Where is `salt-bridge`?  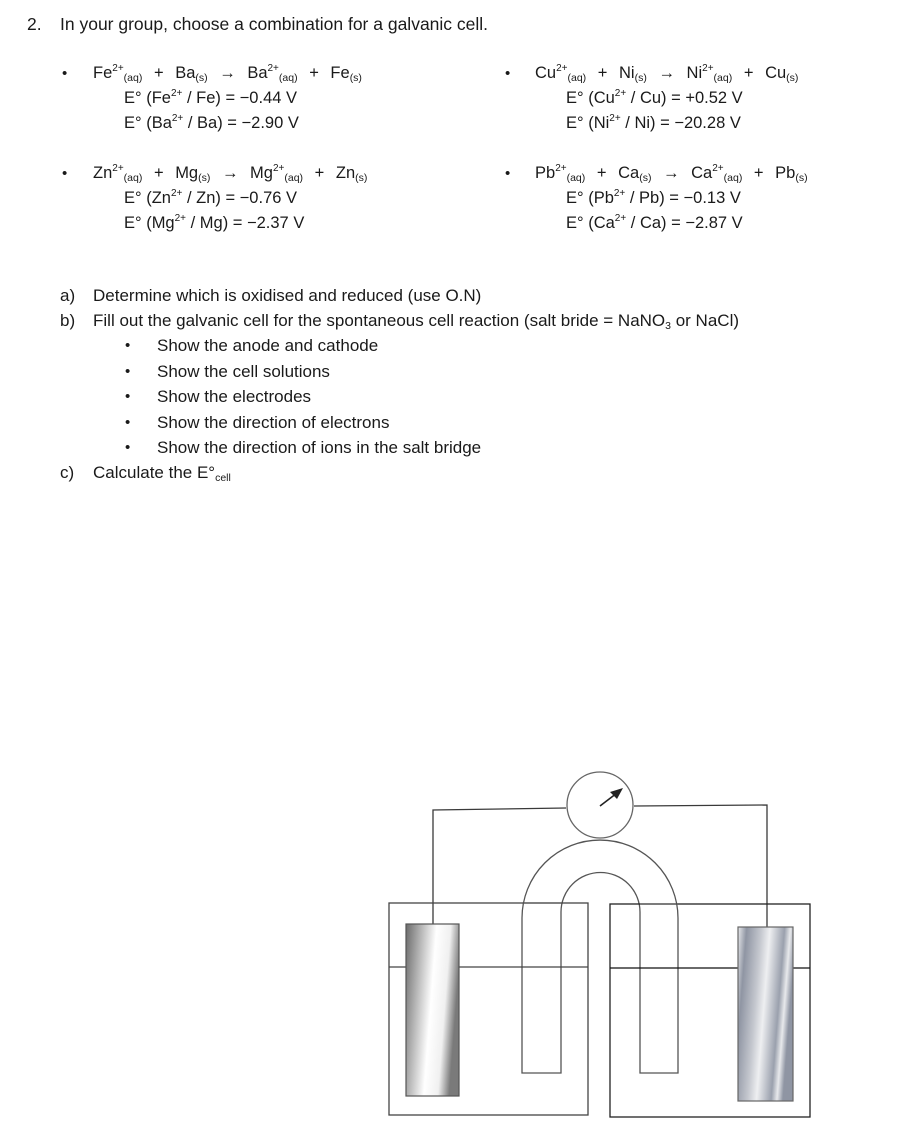
salt-bridge is located at coordinates (600, 956).